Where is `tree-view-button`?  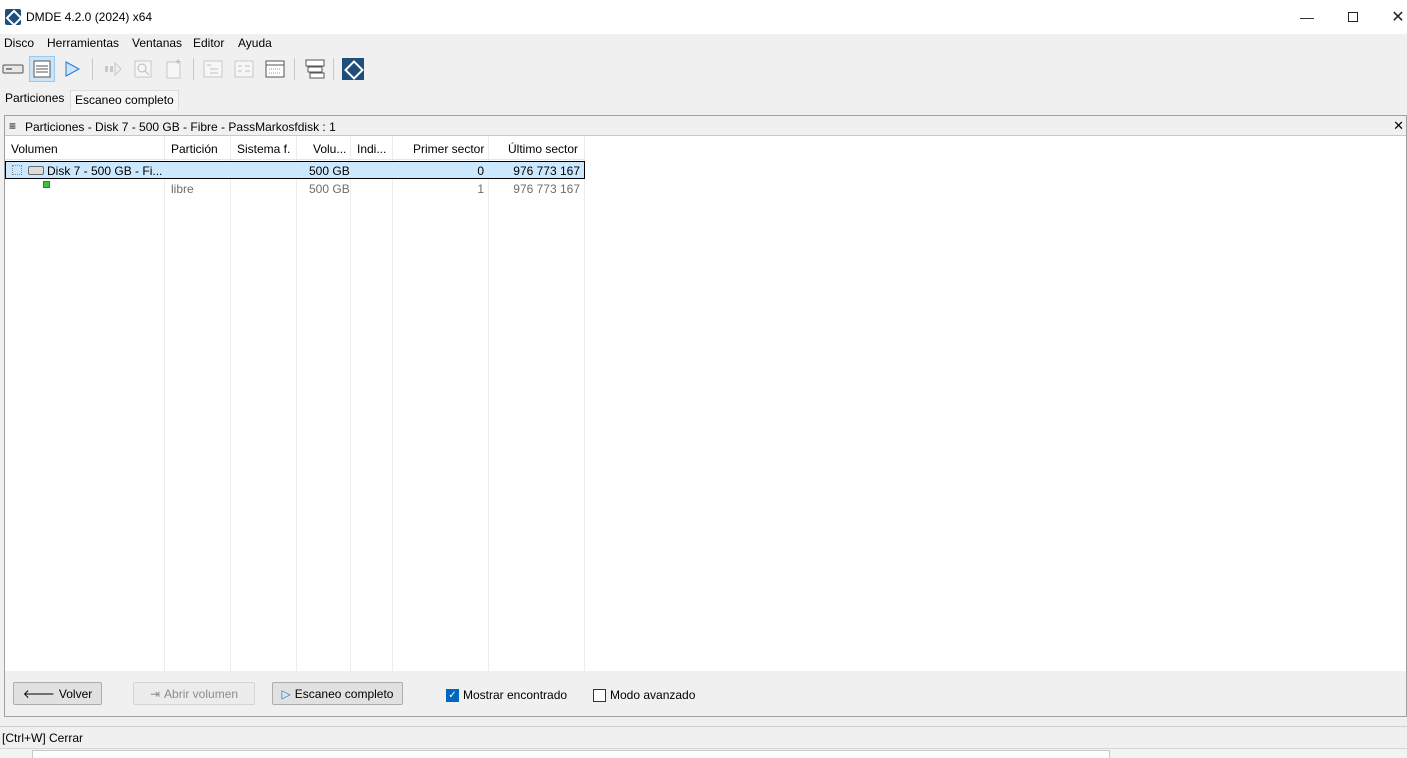
tree-view-button is located at coordinates (213, 69).